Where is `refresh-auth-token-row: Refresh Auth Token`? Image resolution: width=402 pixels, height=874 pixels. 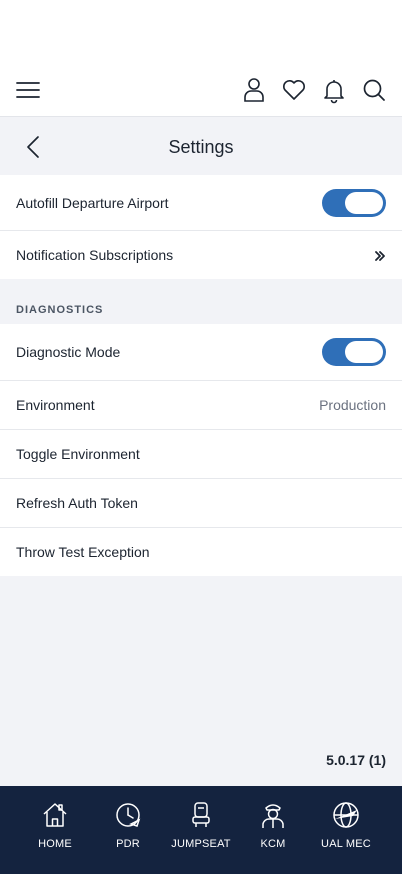
refresh-auth-token-row: Refresh Auth Token is located at coordinates (201, 503).